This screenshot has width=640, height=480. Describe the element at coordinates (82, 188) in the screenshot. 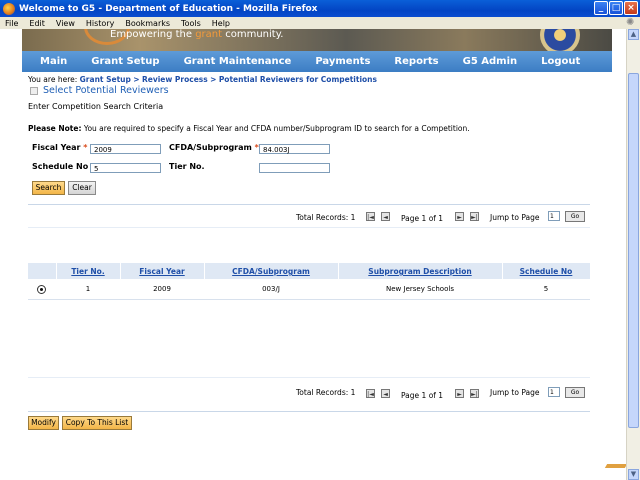

I see `clear-button: Clear` at that location.